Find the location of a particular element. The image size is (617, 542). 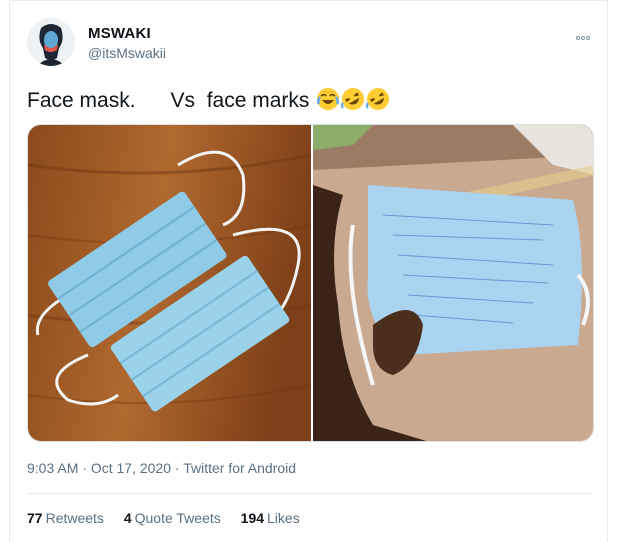

retweets-count: 77 is located at coordinates (35, 518).